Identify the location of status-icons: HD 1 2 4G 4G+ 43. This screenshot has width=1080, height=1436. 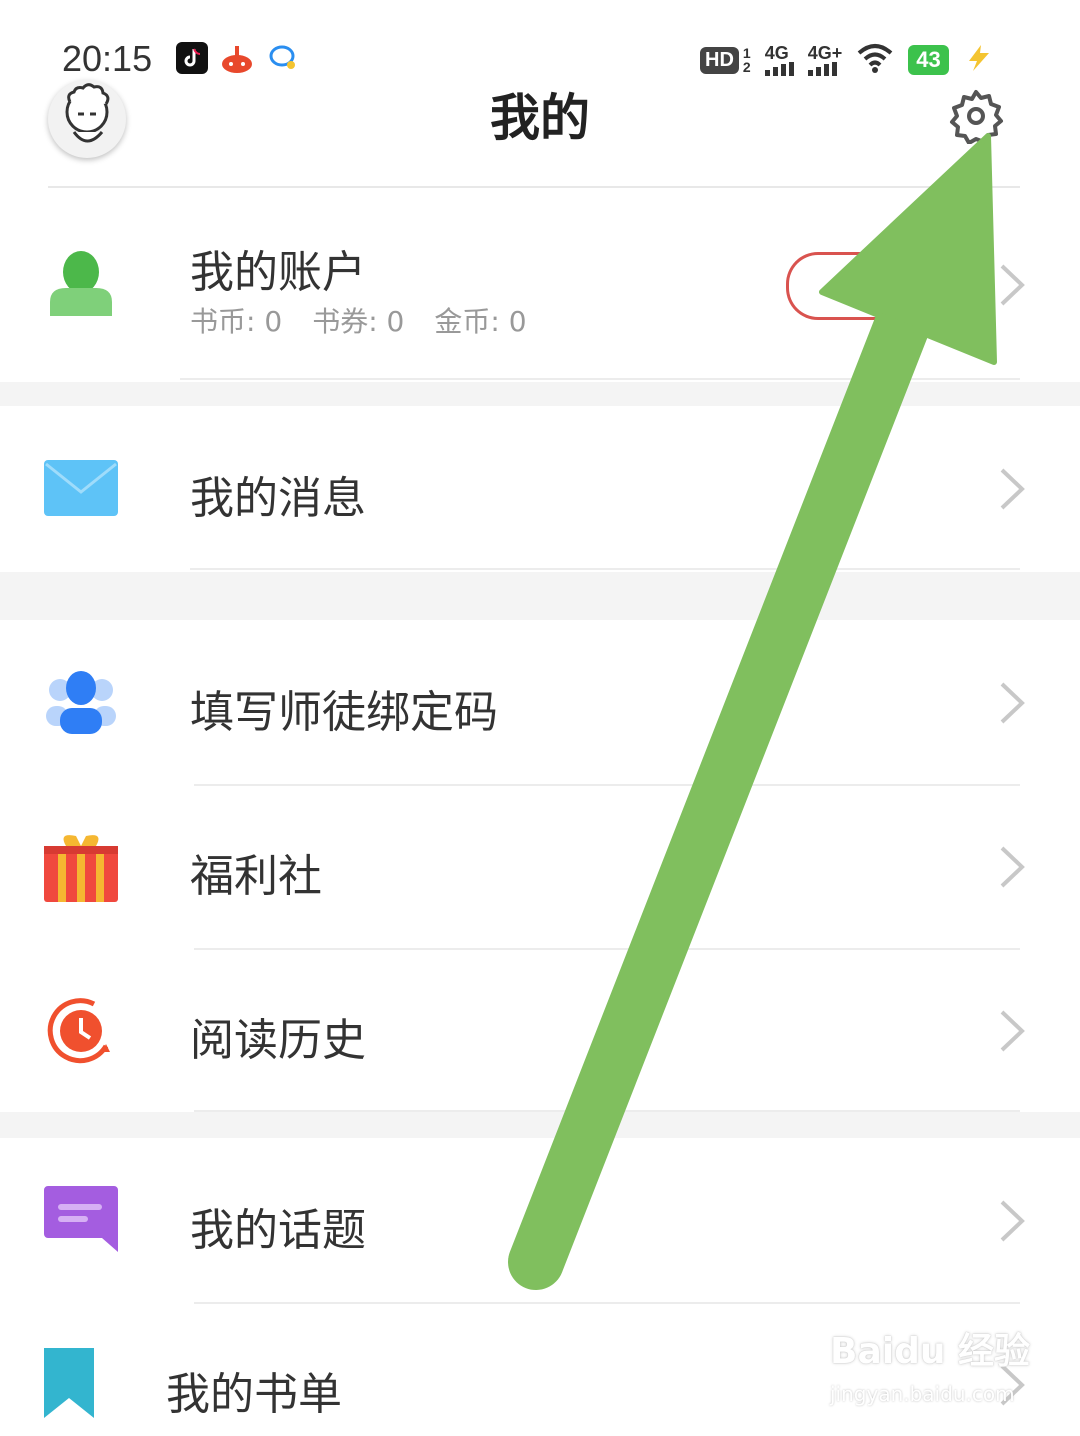
(846, 60).